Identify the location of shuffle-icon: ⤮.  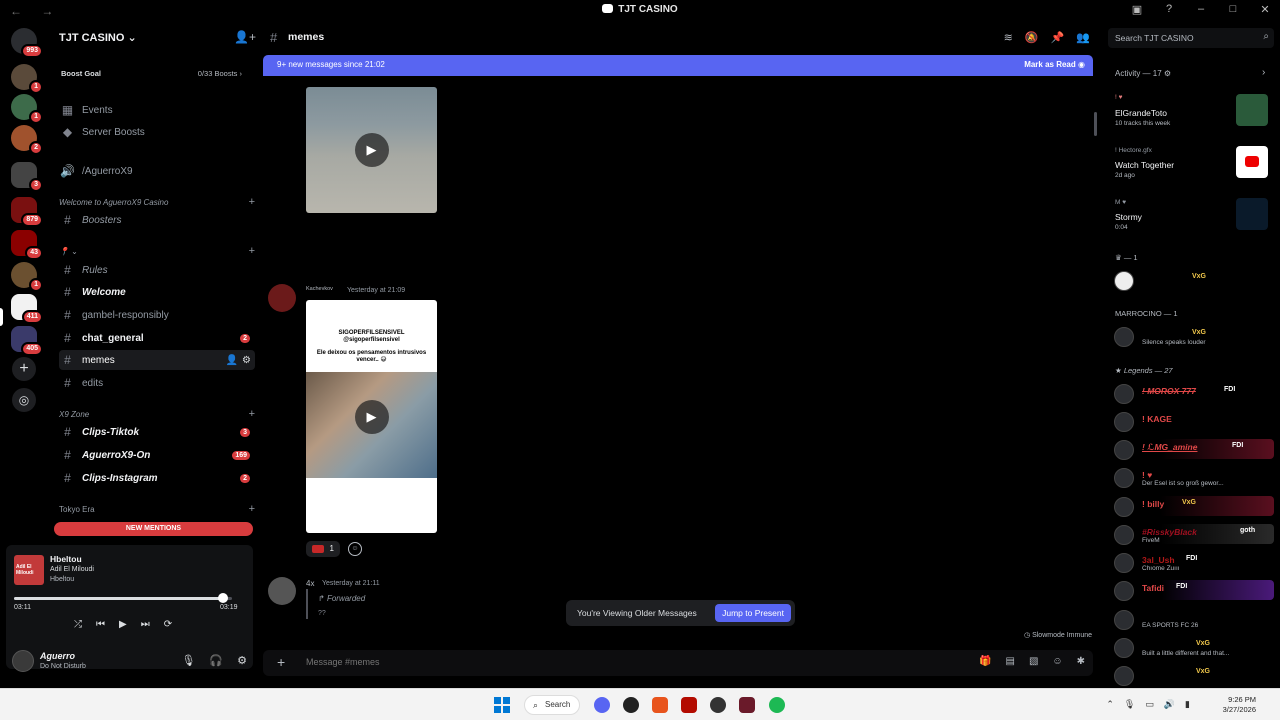
(78, 624).